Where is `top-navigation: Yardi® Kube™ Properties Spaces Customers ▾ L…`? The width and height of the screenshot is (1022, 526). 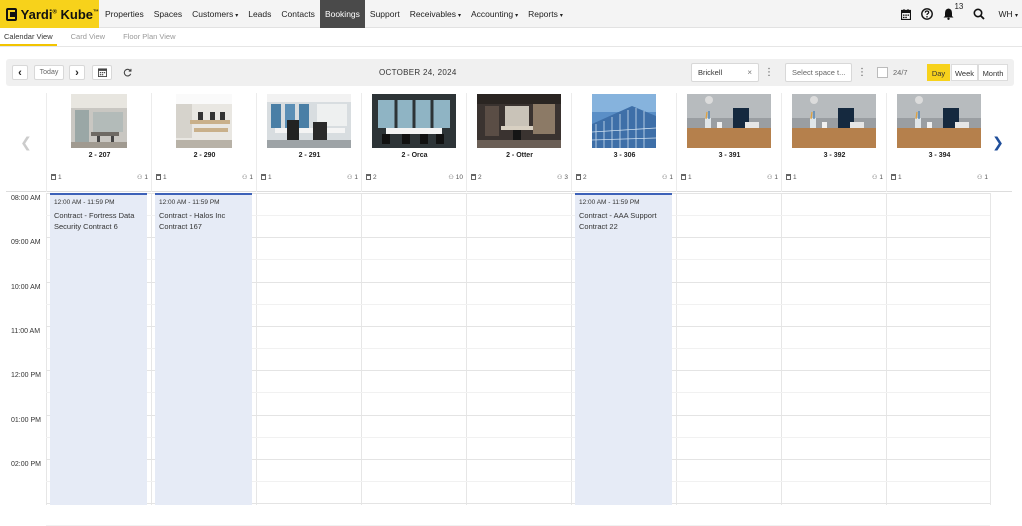 top-navigation: Yardi® Kube™ Properties Spaces Customers ▾ L… is located at coordinates (511, 14).